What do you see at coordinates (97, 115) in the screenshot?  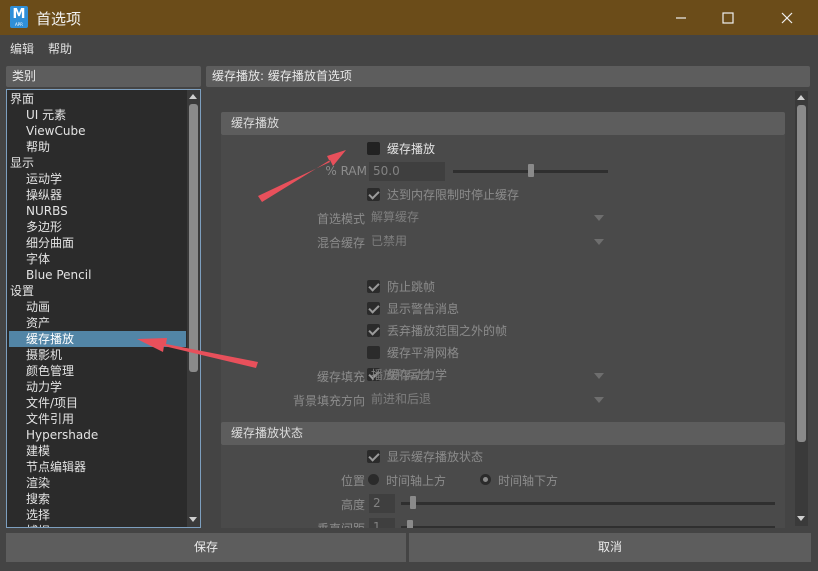 I see `category-item: UI 元素` at bounding box center [97, 115].